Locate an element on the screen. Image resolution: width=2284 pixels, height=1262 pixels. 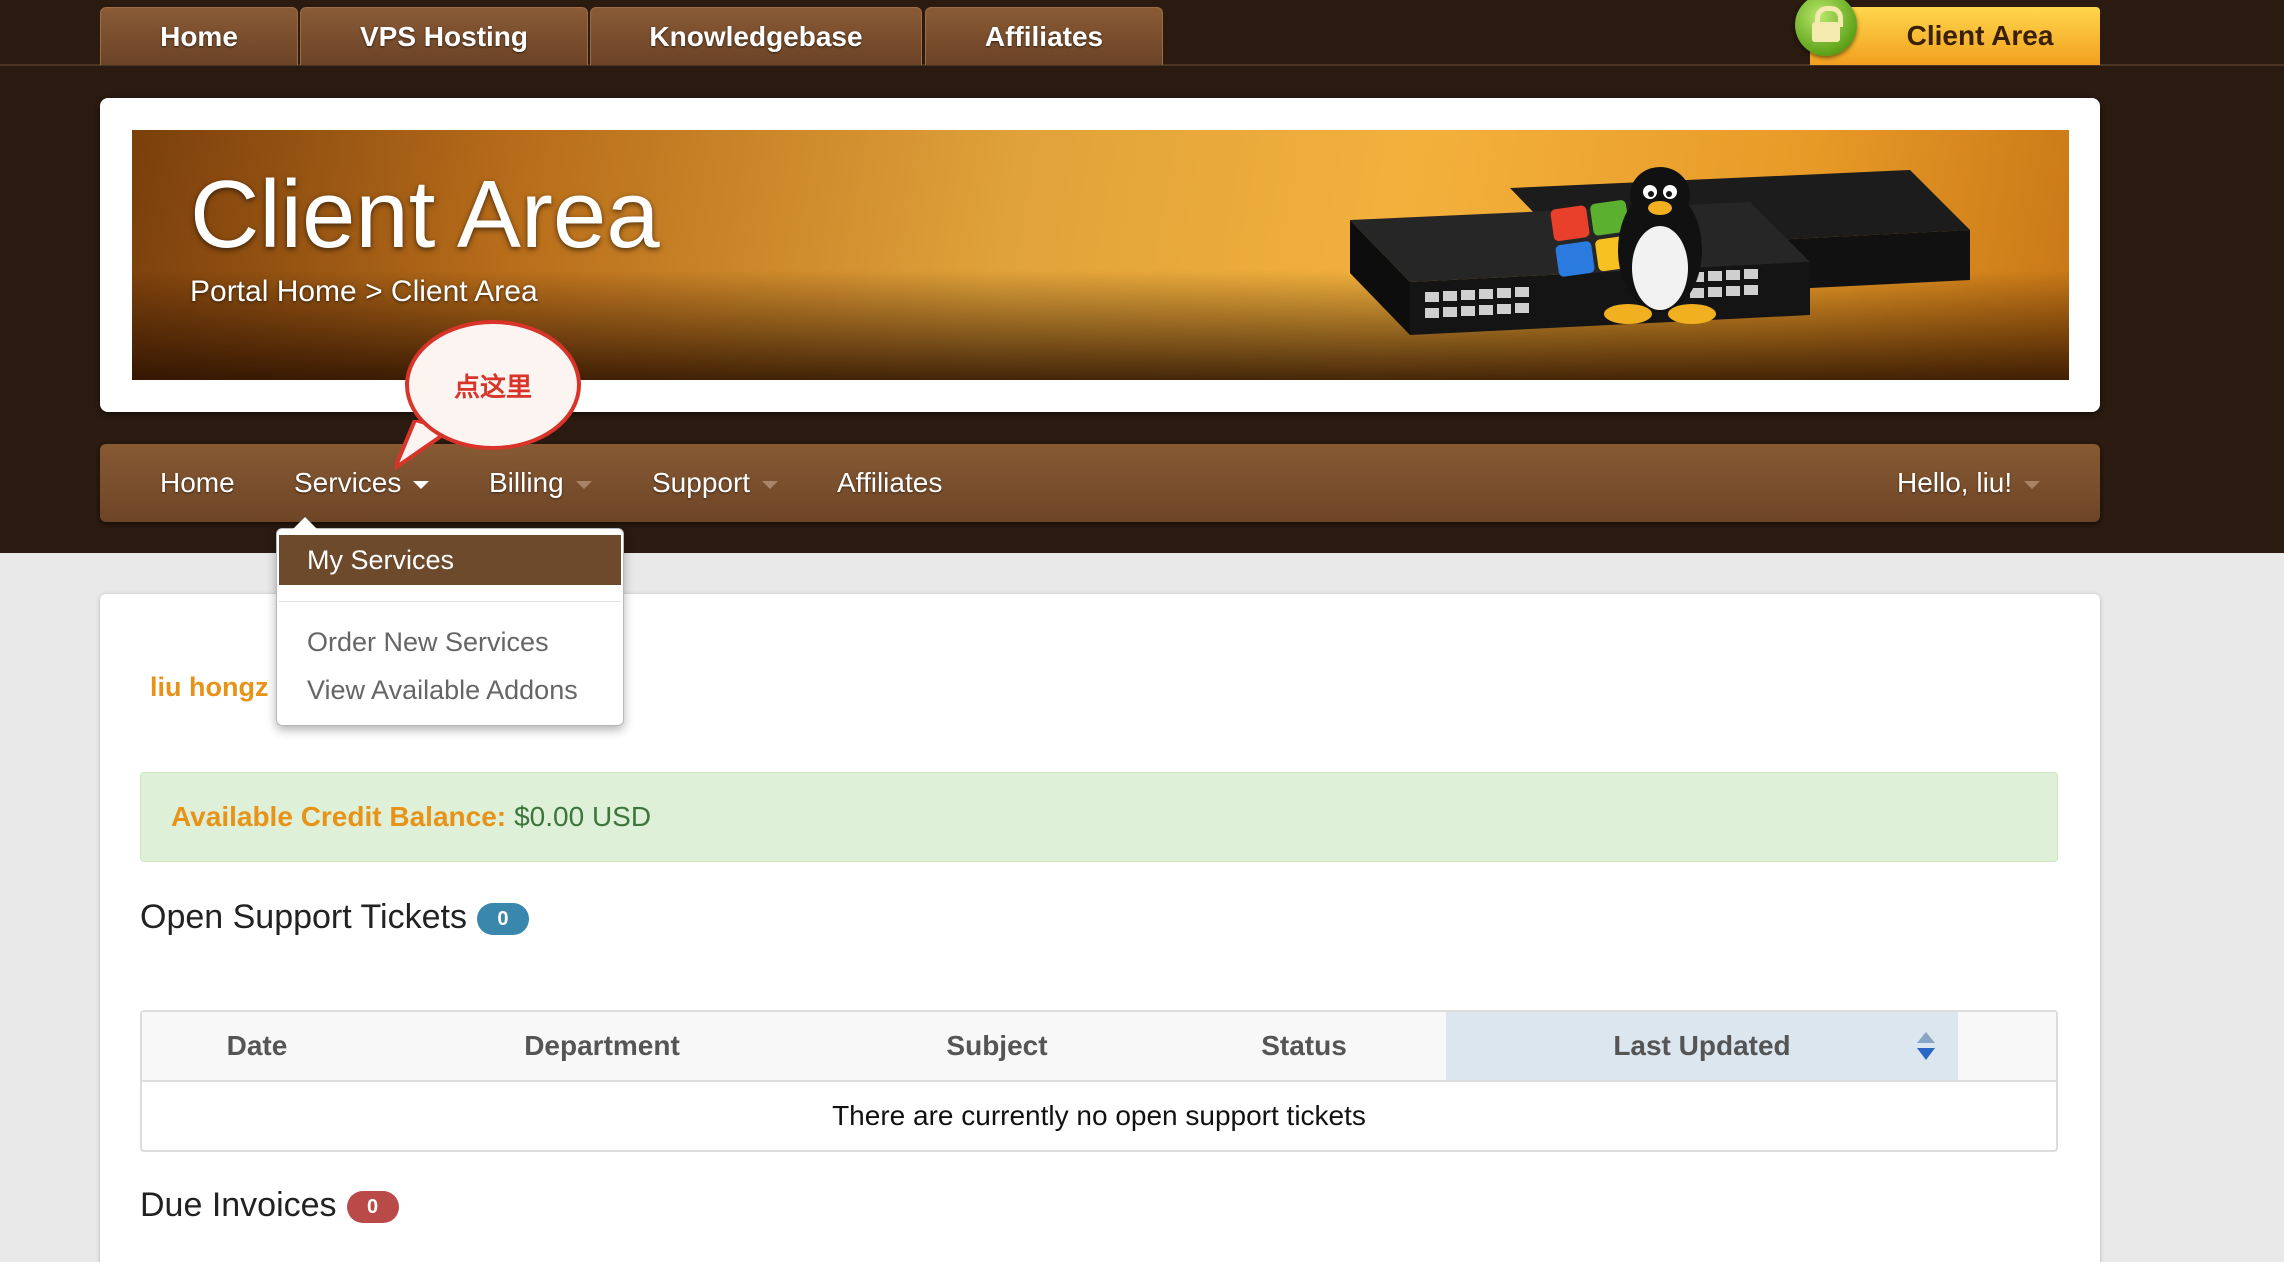
page-title: Client Area is located at coordinates (425, 214).